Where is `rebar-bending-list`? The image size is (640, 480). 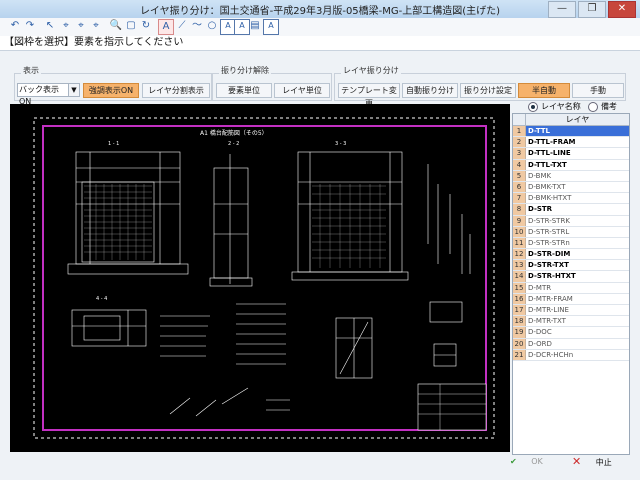 rebar-bending-list is located at coordinates (225, 360).